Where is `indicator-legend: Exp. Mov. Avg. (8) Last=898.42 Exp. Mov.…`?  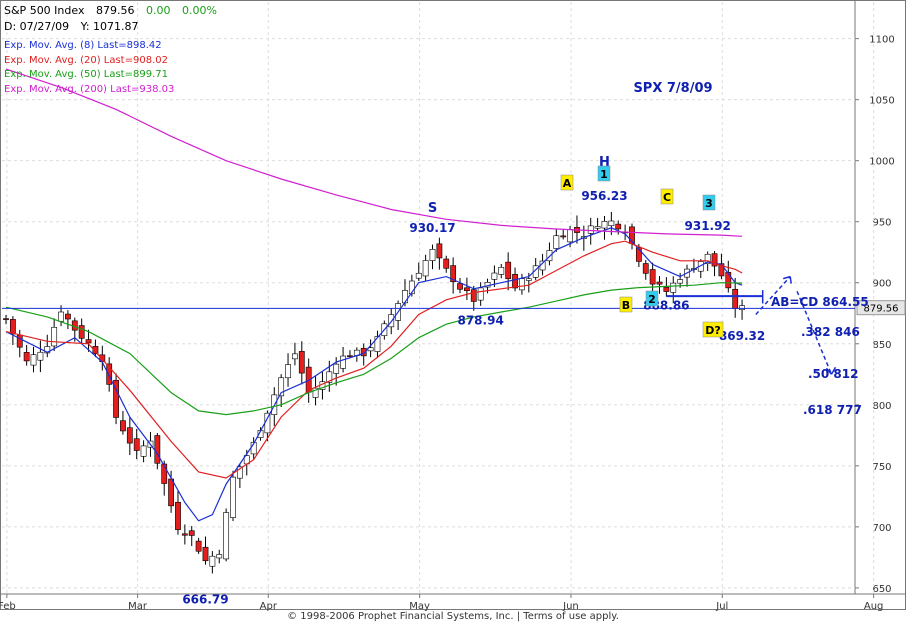
indicator-legend: Exp. Mov. Avg. (8) Last=898.42 Exp. Mov.… is located at coordinates (89, 68).